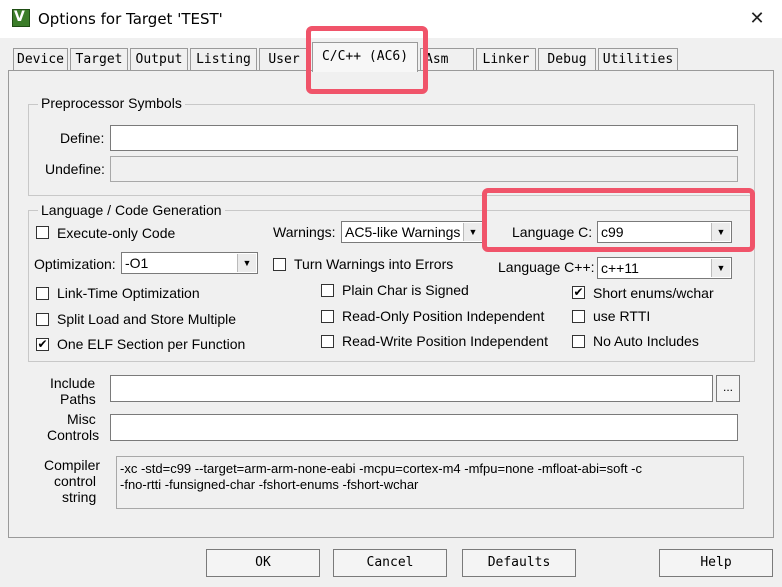 This screenshot has width=782, height=587. Describe the element at coordinates (72, 465) in the screenshot. I see `compiler-label-line1: Compiler` at that location.